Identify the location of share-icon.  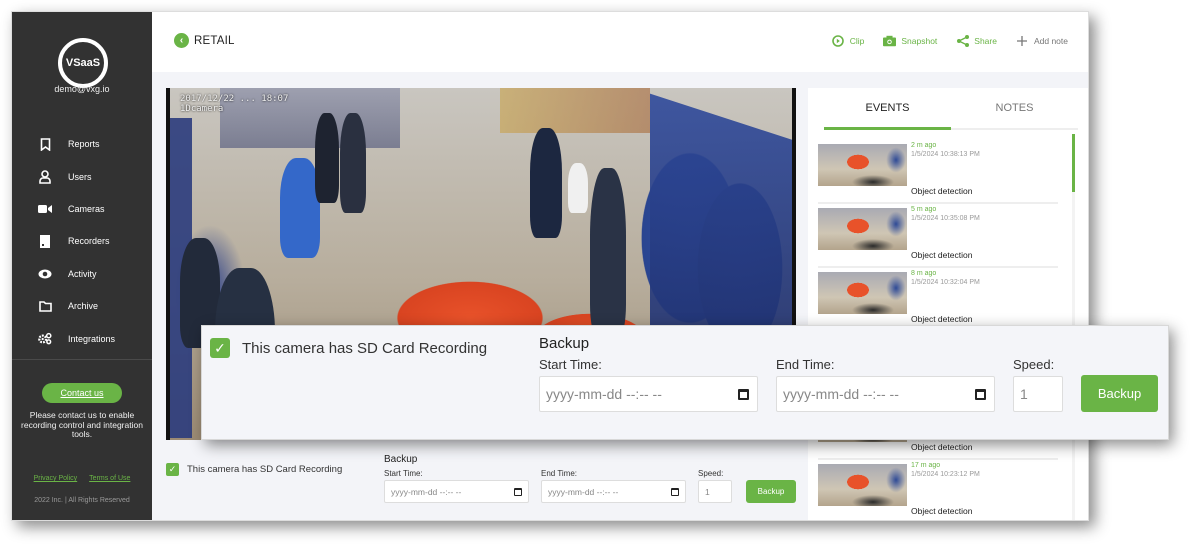
(962, 40).